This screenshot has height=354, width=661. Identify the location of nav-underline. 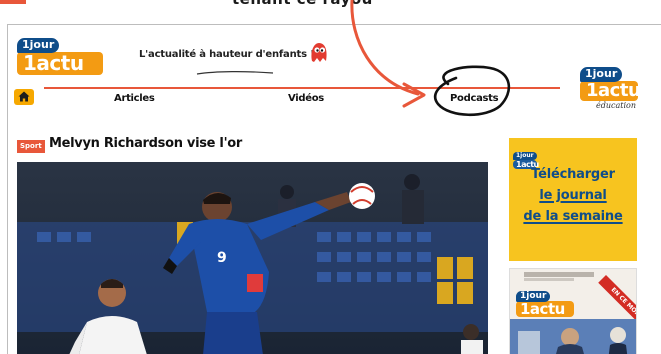
(302, 88).